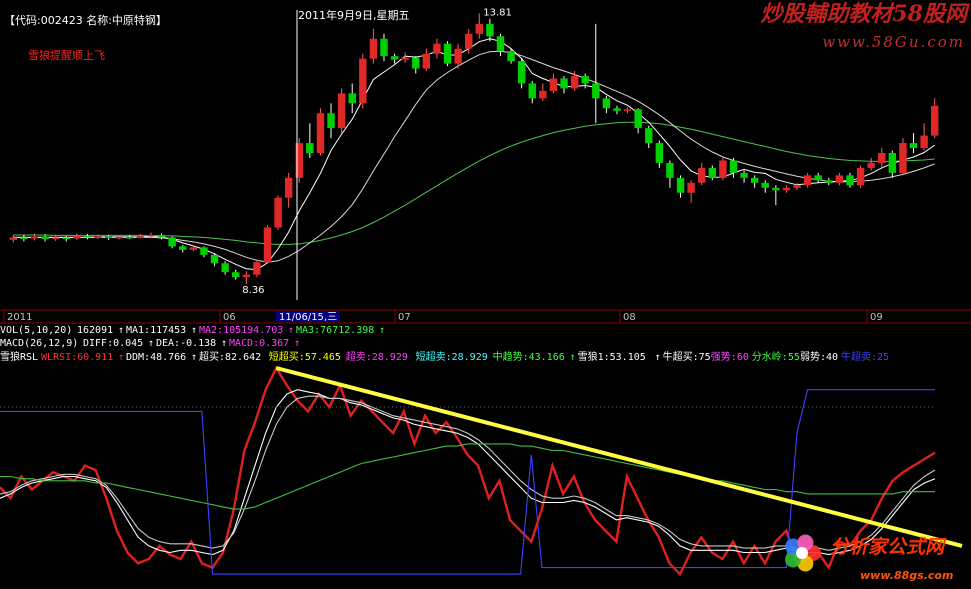  Describe the element at coordinates (186, 343) in the screenshot. I see `indicator-macd-text: DEA:-0.138` at that location.